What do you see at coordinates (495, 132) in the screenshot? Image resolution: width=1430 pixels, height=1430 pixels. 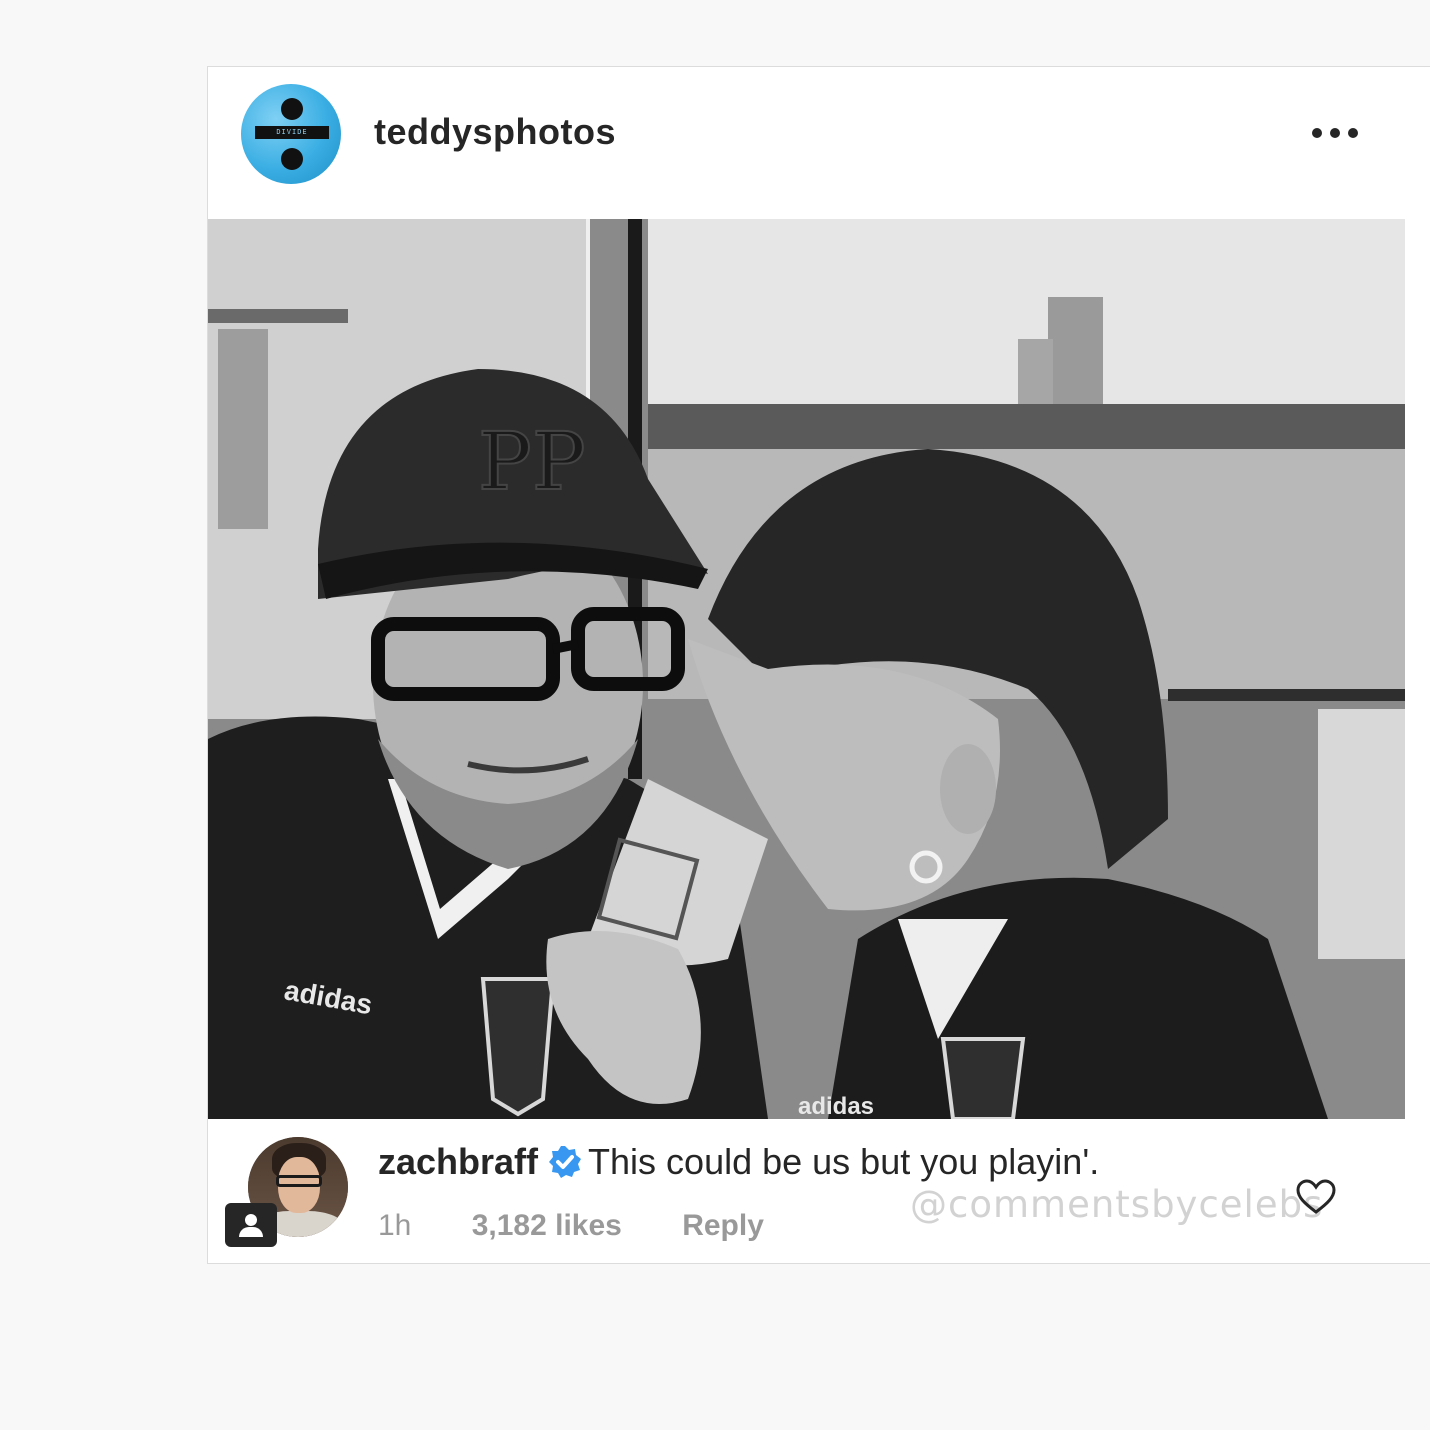 I see `post-author-username: teddysphotos` at bounding box center [495, 132].